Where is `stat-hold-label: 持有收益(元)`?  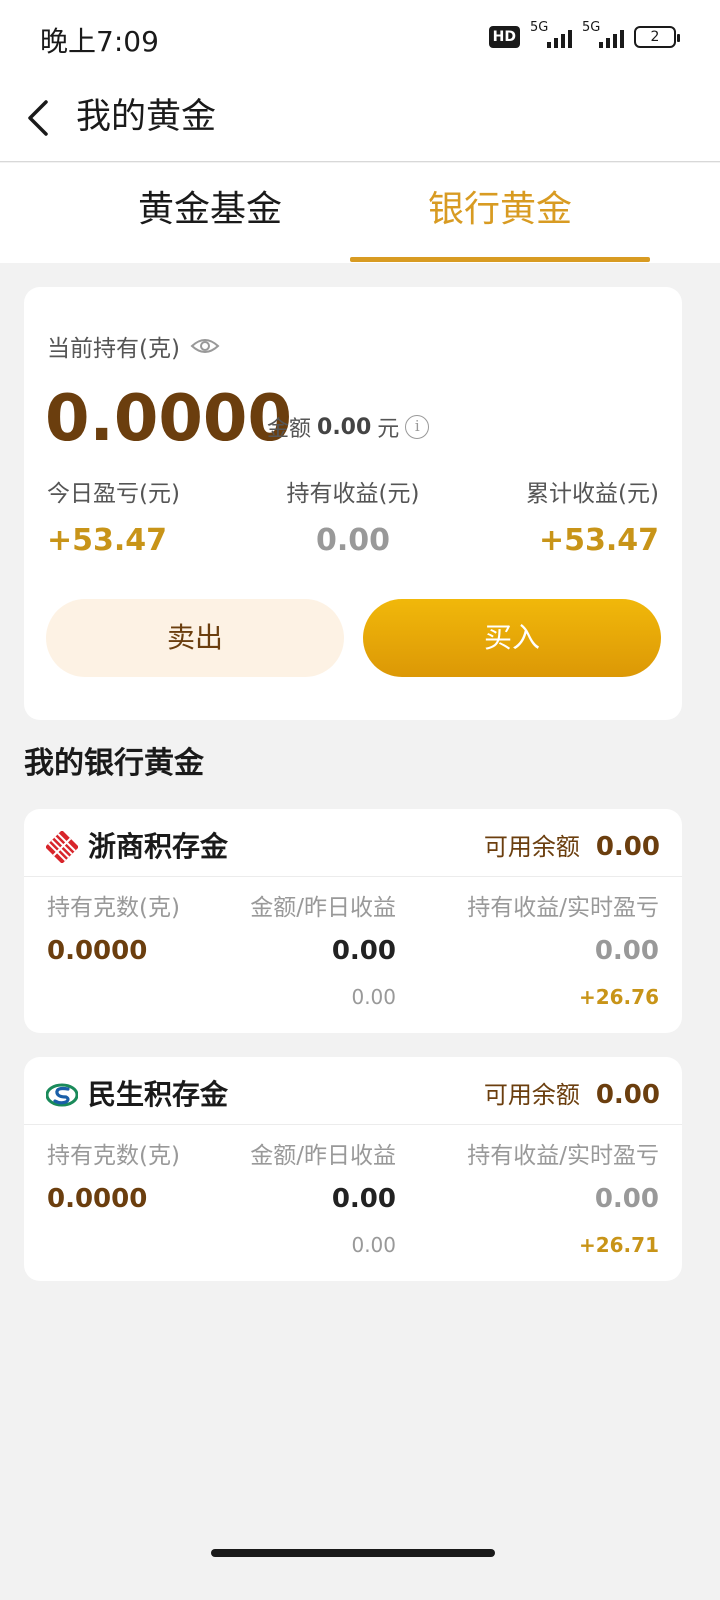
stat-hold-label: 持有收益(元) is located at coordinates (353, 494).